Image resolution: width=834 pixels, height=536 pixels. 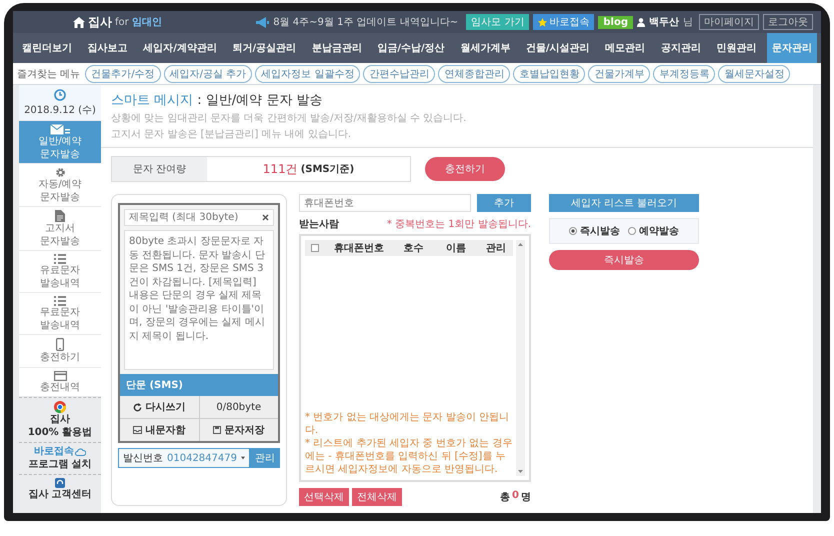 I want to click on nav-tab: 공지관리, so click(x=681, y=48).